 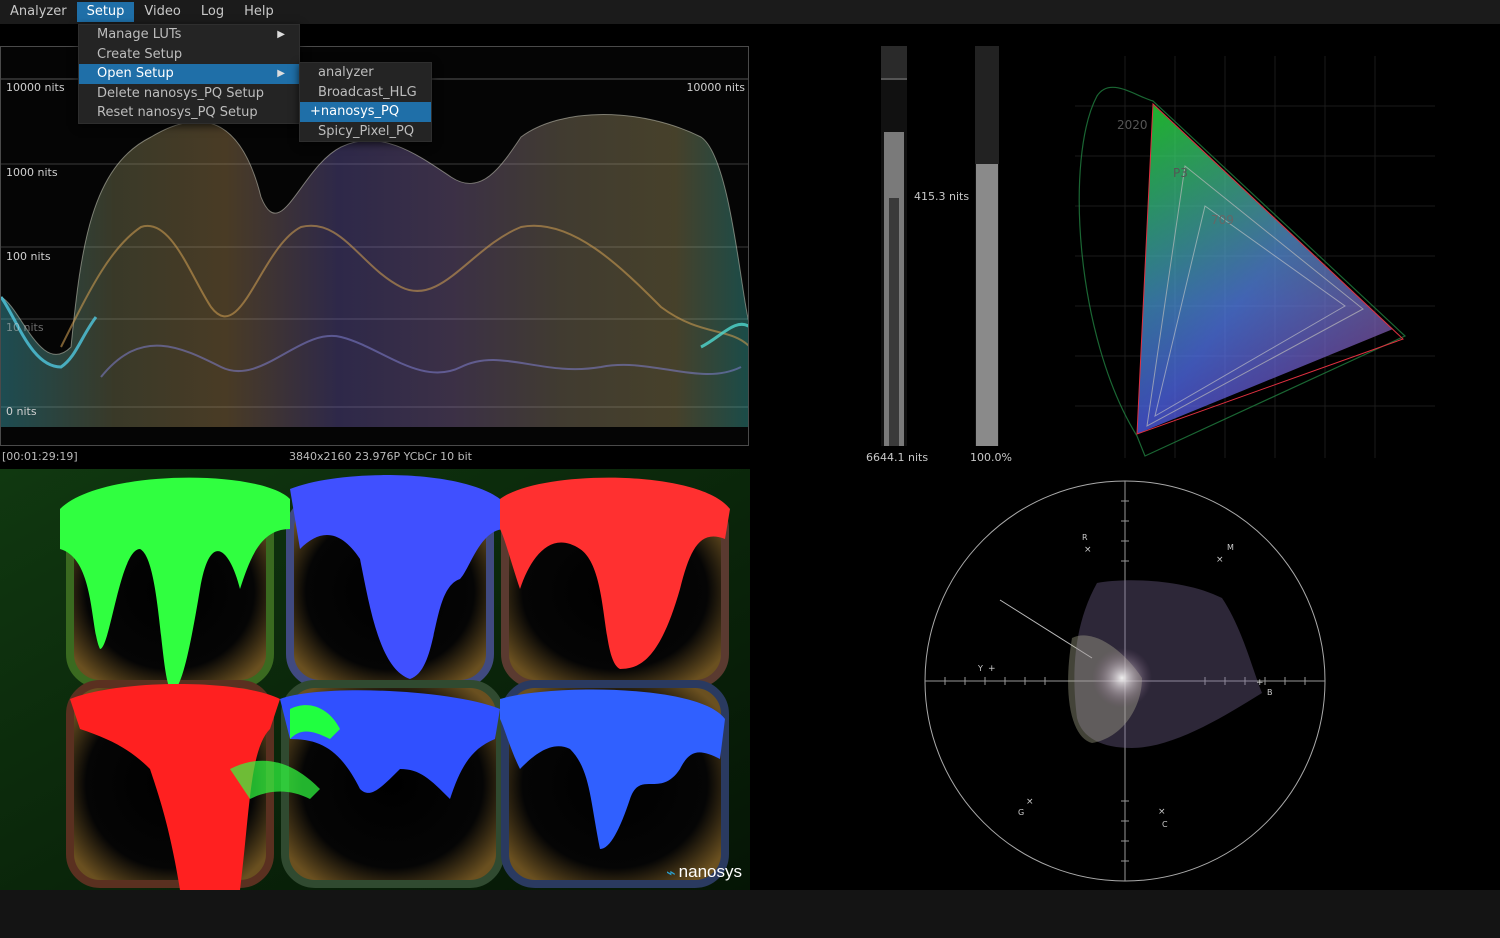 What do you see at coordinates (715, 87) in the screenshot?
I see `wave-label-10000-right: 10000 nits` at bounding box center [715, 87].